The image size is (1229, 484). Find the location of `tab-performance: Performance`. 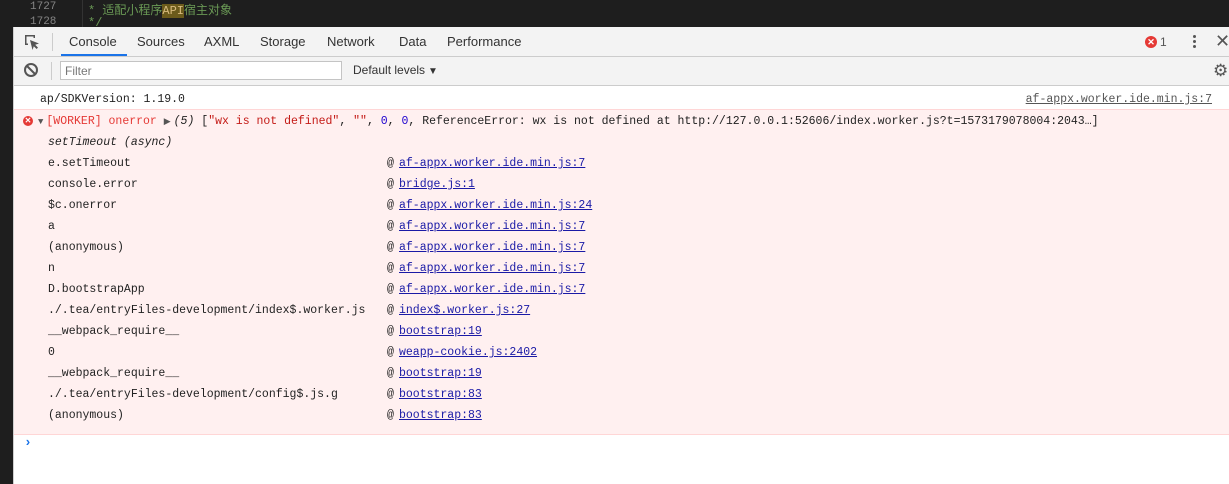

tab-performance: Performance is located at coordinates (484, 41).